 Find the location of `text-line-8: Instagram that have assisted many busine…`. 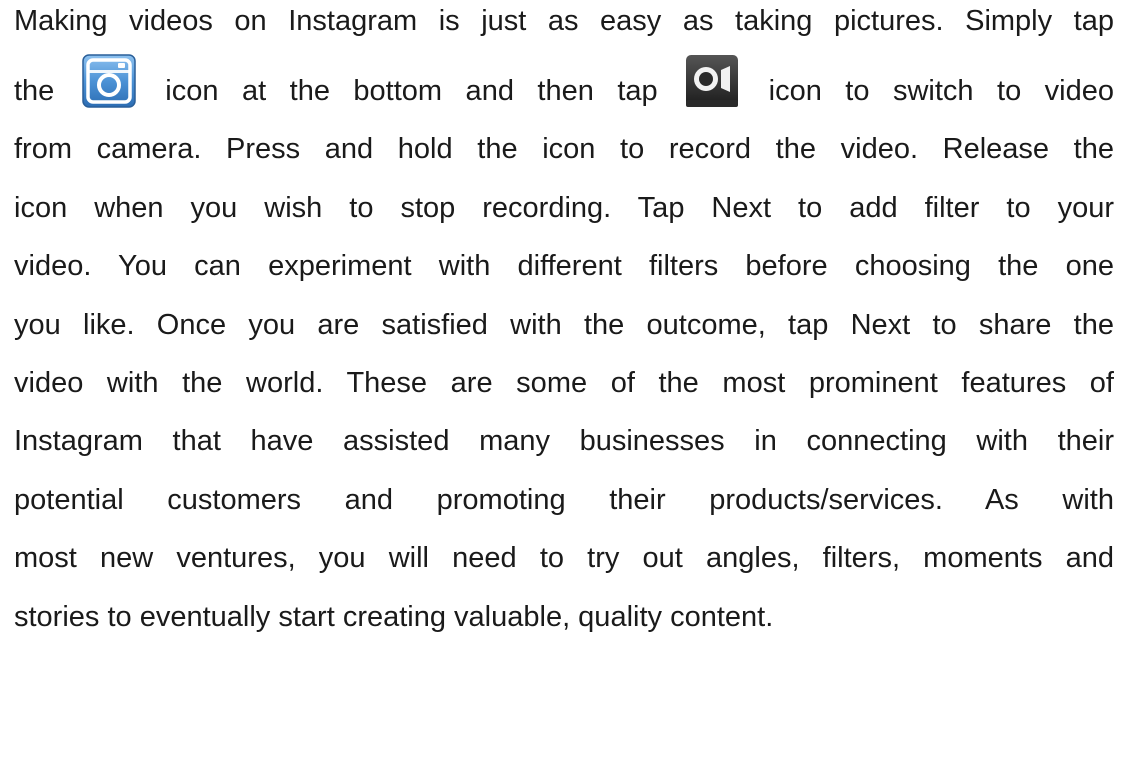

text-line-8: Instagram that have assisted many busine… is located at coordinates (564, 441).